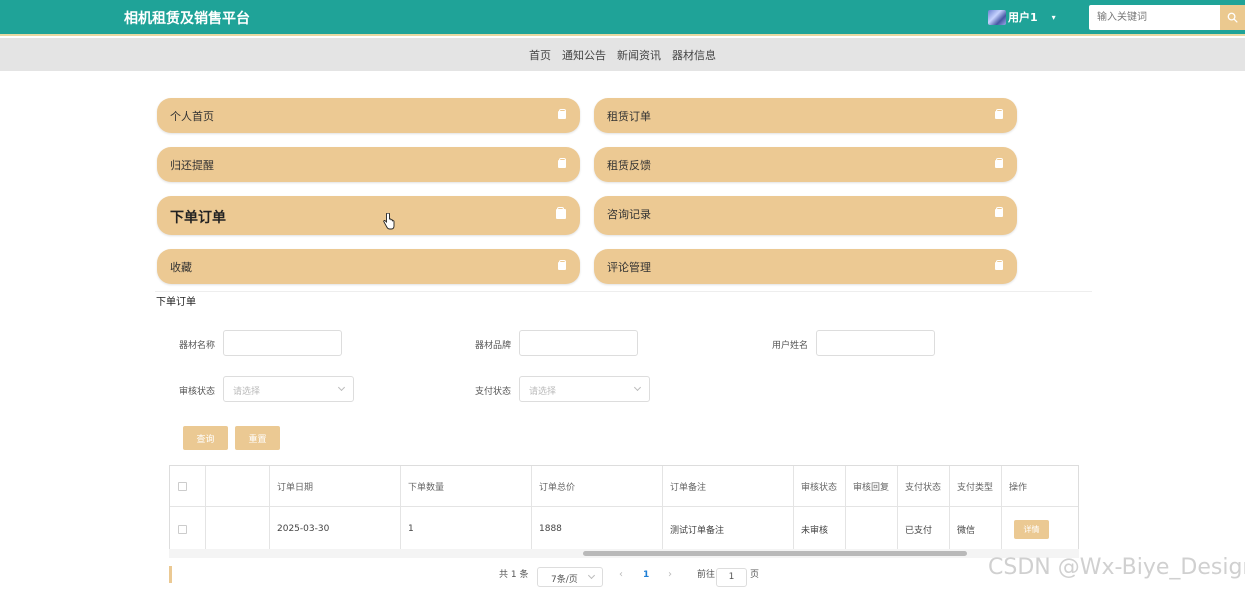 The width and height of the screenshot is (1245, 589). What do you see at coordinates (621, 574) in the screenshot?
I see `prev-page-icon: ‹` at bounding box center [621, 574].